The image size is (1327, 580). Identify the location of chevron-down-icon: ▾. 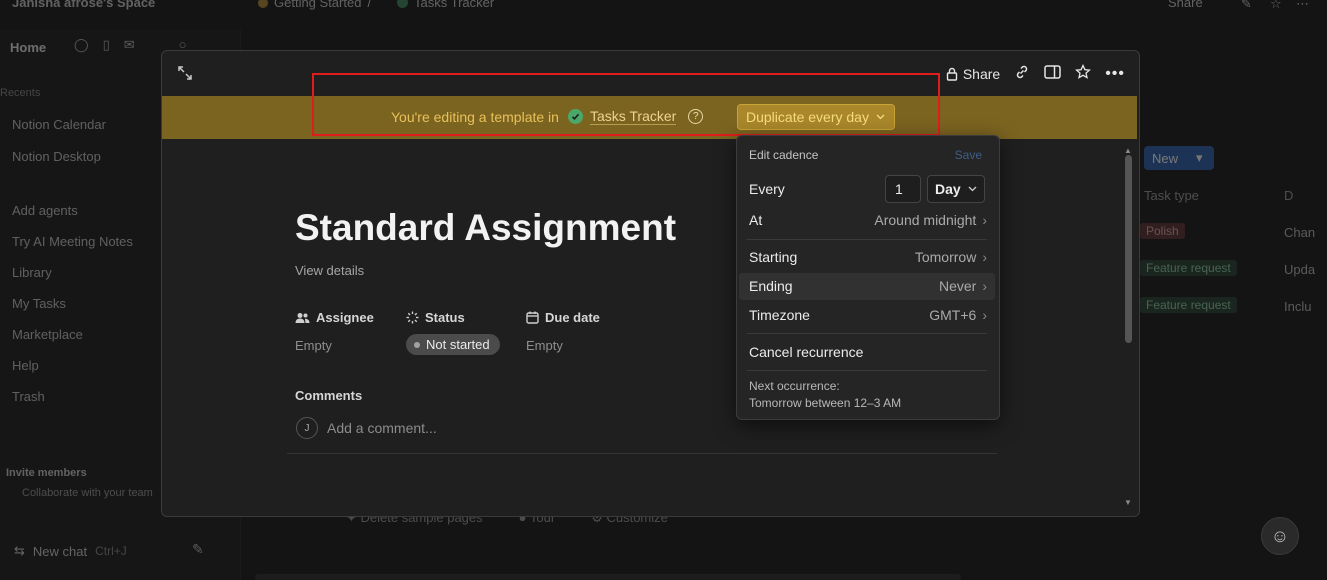
(1199, 158).